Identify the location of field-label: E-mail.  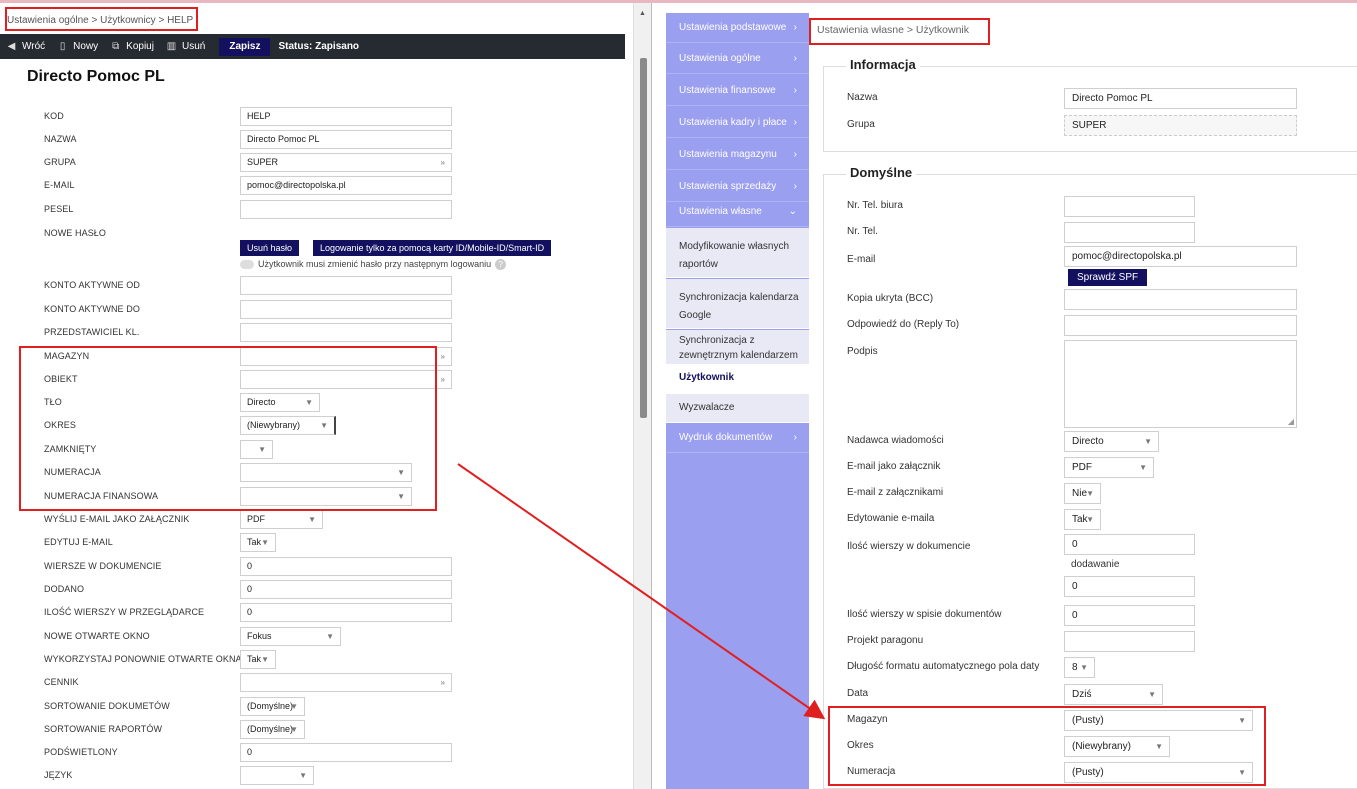
(861, 259).